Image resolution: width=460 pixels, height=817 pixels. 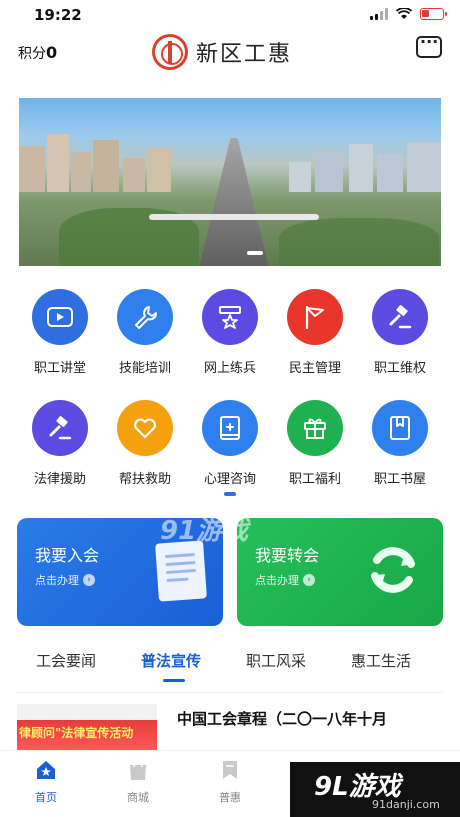 I want to click on bookmark-icon, so click(x=230, y=770).